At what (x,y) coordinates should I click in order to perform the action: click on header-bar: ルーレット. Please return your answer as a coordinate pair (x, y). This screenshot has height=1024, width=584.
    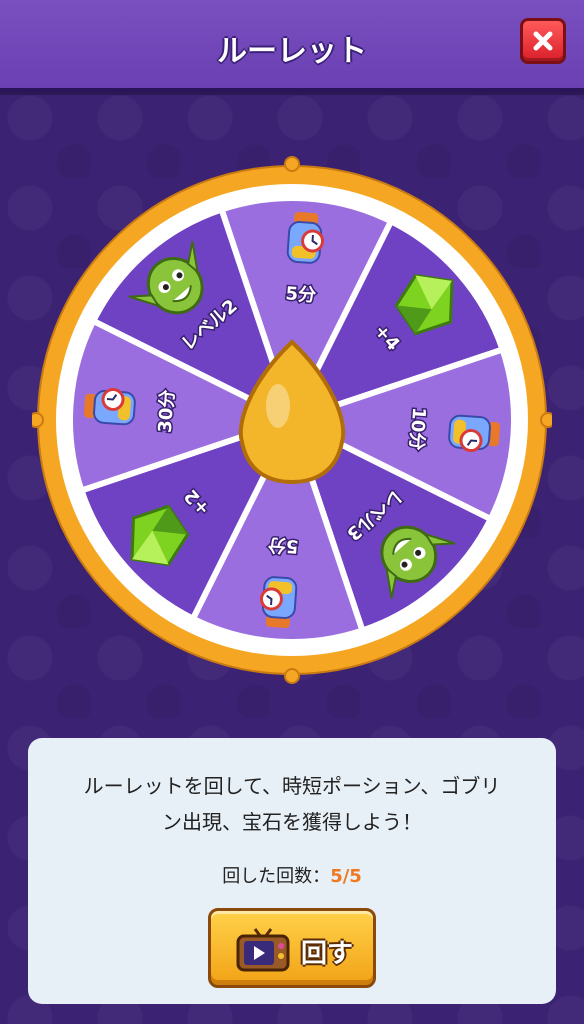
    Looking at the image, I should click on (292, 46).